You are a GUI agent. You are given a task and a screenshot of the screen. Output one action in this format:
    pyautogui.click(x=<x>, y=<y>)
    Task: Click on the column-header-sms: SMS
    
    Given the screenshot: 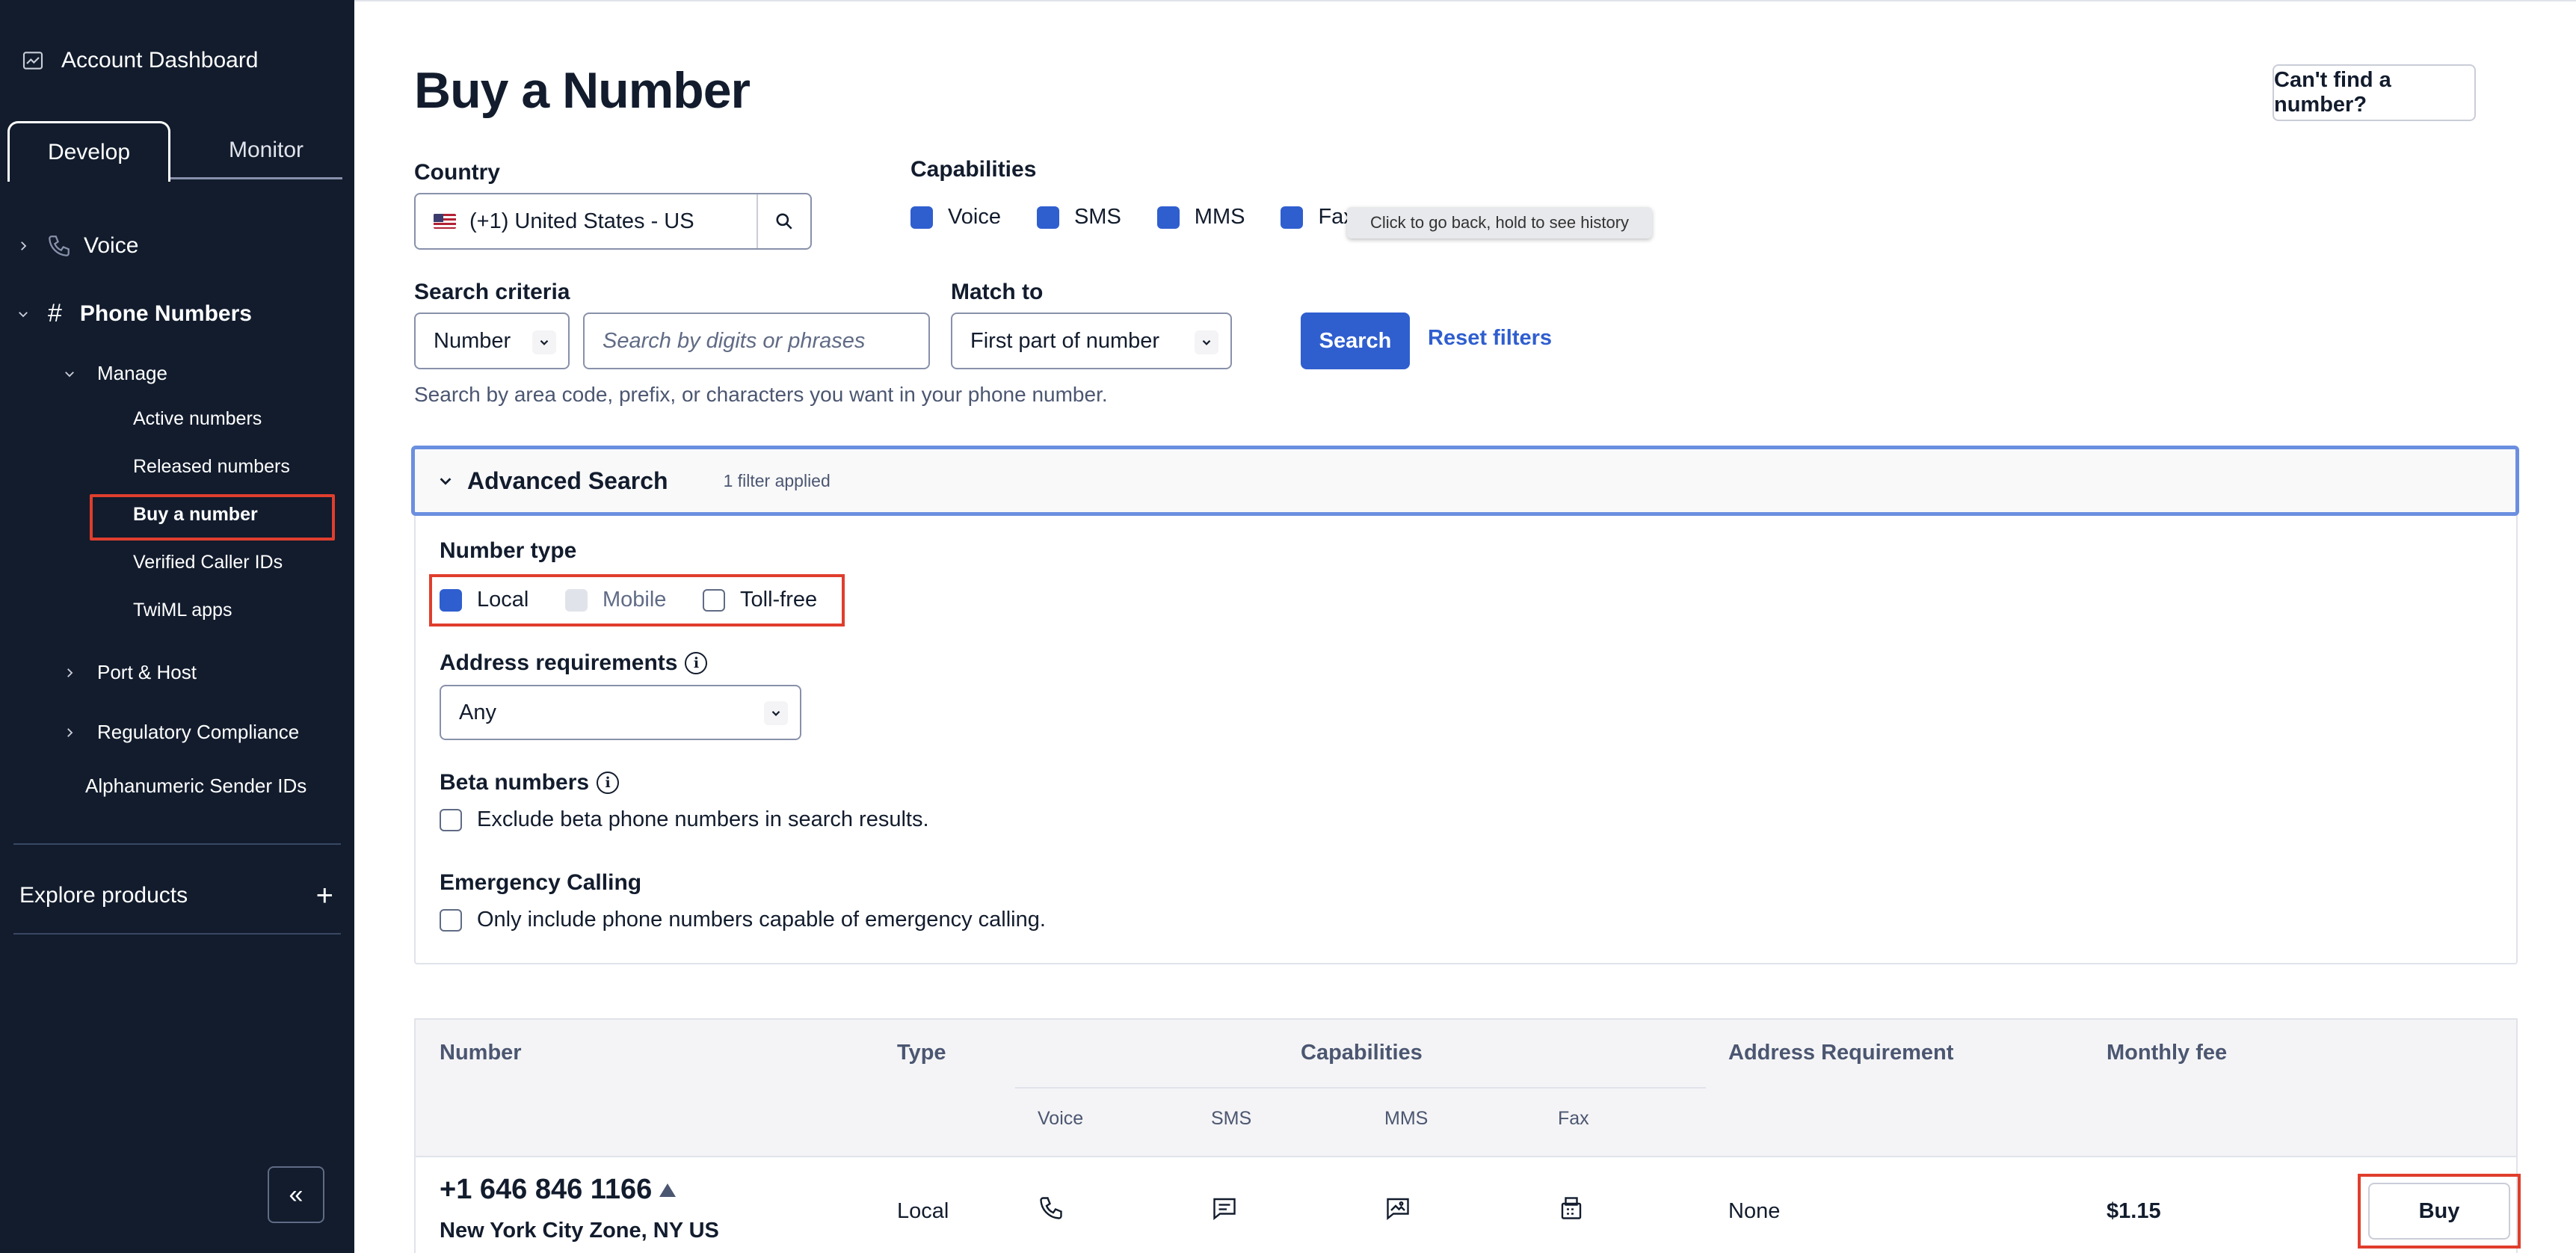 What is the action you would take?
    pyautogui.click(x=1231, y=1118)
    